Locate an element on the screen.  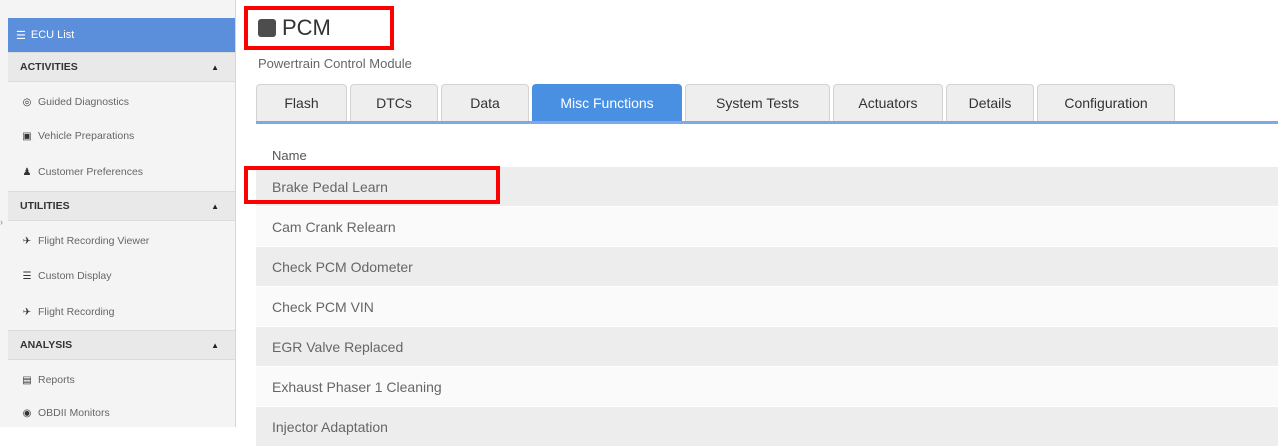
column-header-name: Name is located at coordinates (289, 155).